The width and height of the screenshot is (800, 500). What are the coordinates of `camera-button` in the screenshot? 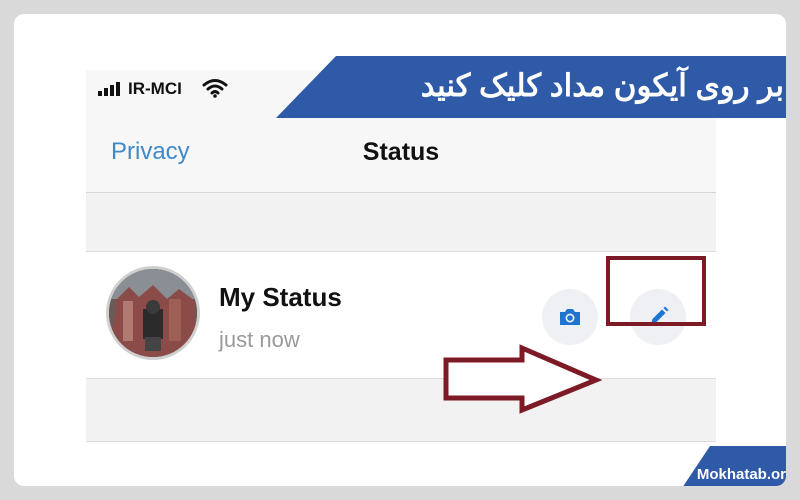 It's located at (570, 317).